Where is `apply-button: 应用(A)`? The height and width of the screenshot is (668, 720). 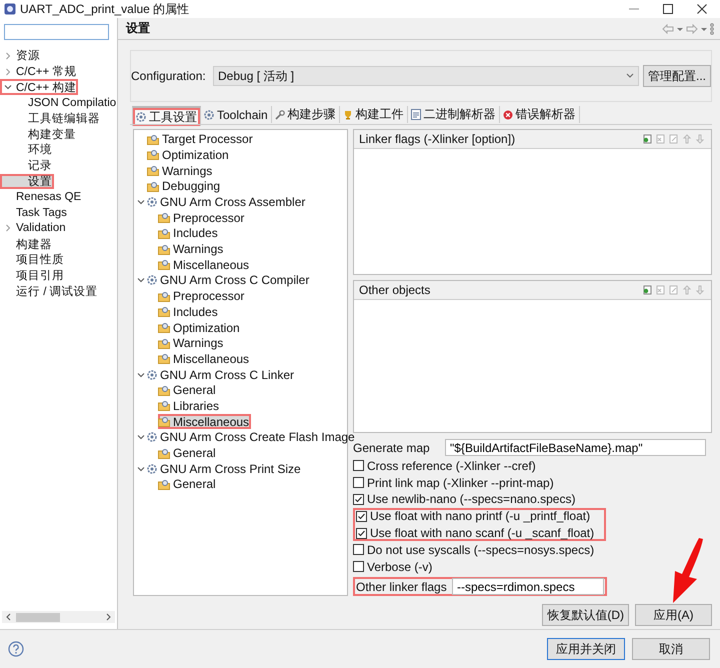
apply-button: 应用(A) is located at coordinates (673, 615).